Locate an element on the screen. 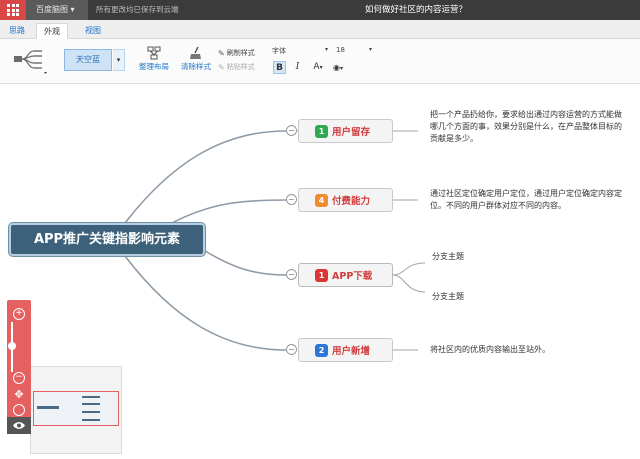 This screenshot has height=459, width=640. clear-style-button: 清除样式 is located at coordinates (196, 62).